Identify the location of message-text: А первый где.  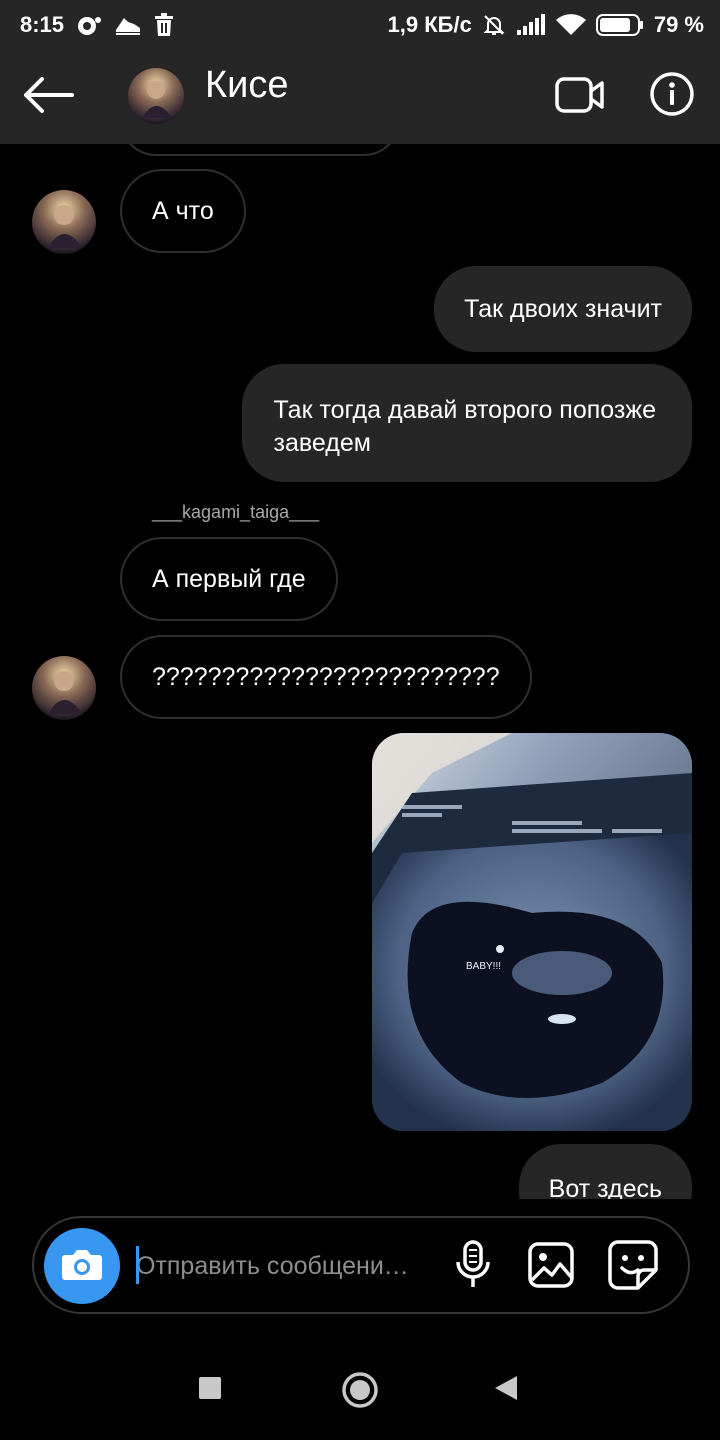
(229, 578).